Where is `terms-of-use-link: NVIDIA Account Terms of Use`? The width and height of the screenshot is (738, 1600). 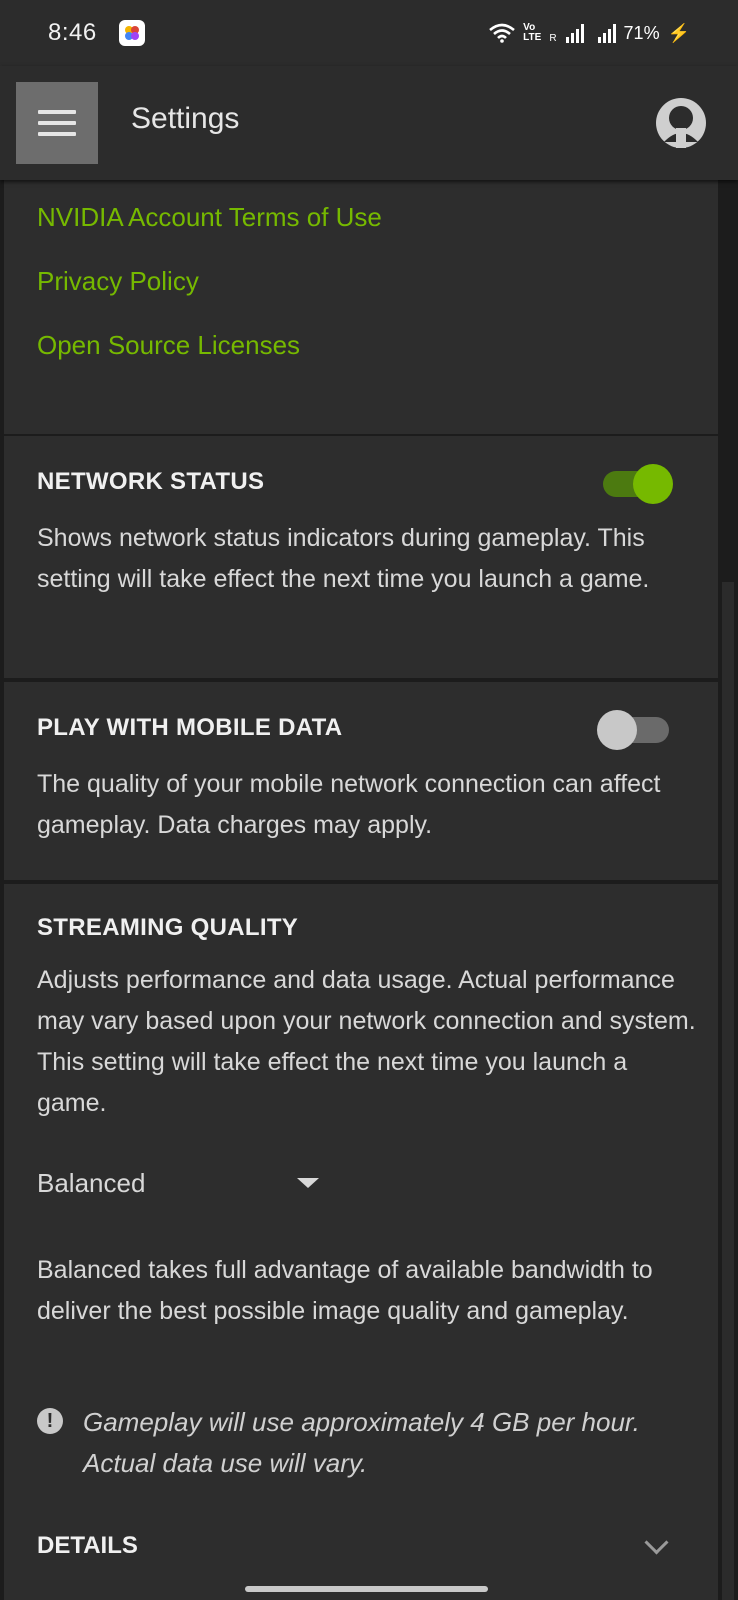 terms-of-use-link: NVIDIA Account Terms of Use is located at coordinates (209, 217).